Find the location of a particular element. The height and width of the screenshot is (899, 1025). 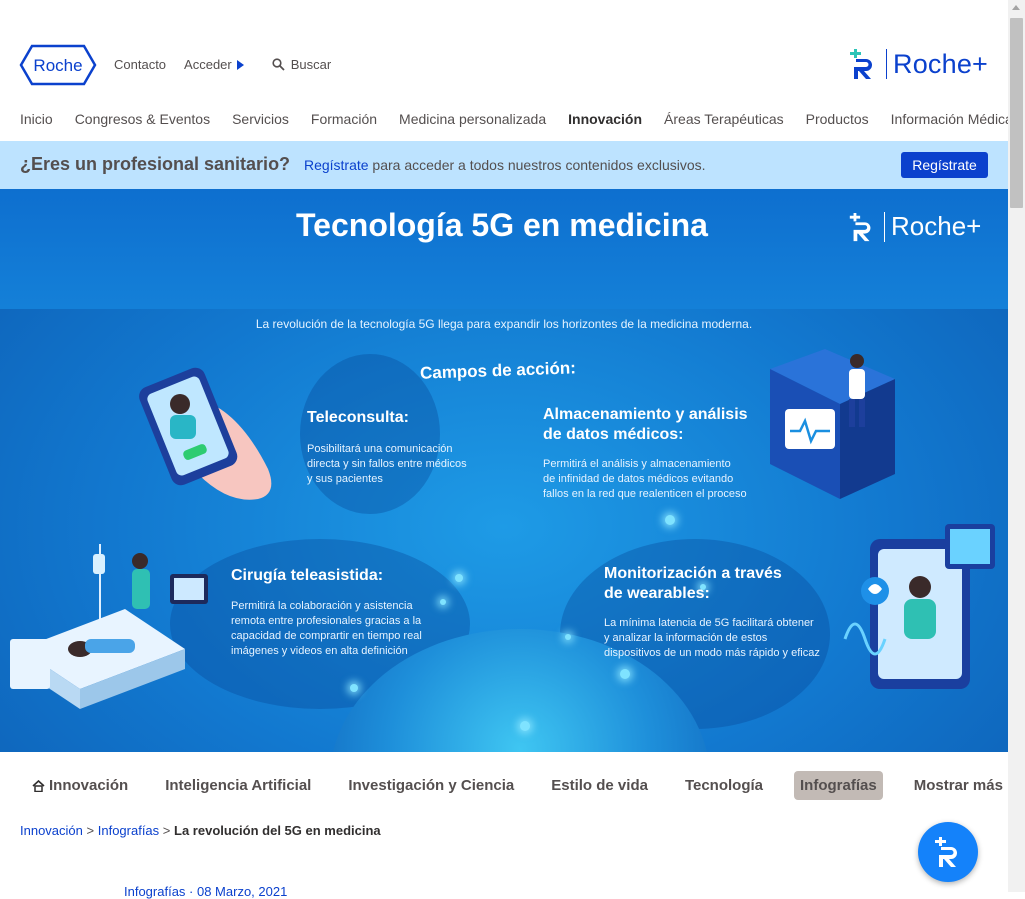

body-line: de infinidad de datos médicos evitando is located at coordinates (638, 479).